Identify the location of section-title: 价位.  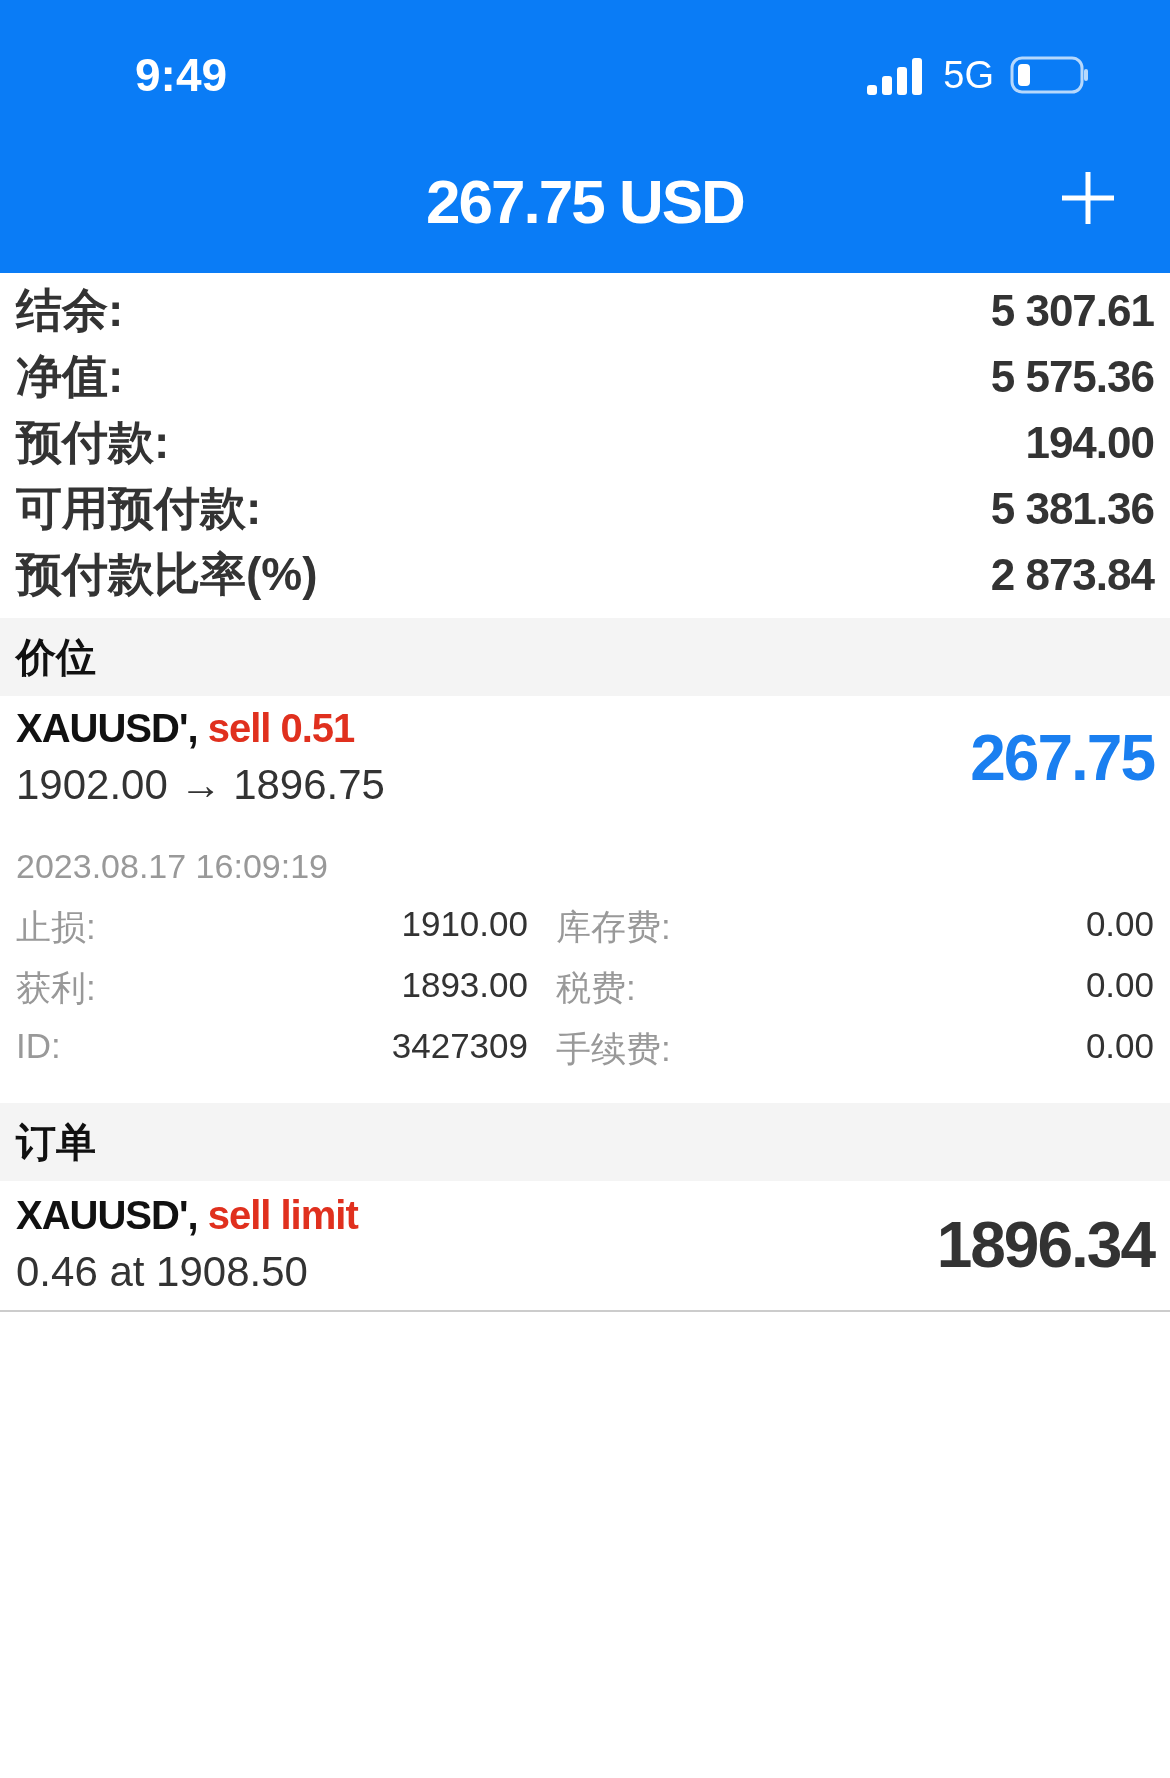
(56, 657).